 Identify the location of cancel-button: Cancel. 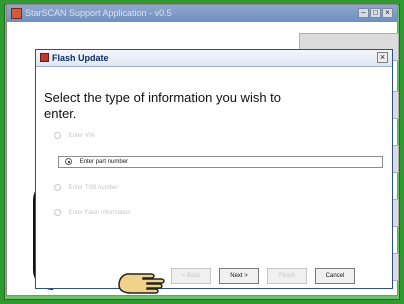
(335, 276).